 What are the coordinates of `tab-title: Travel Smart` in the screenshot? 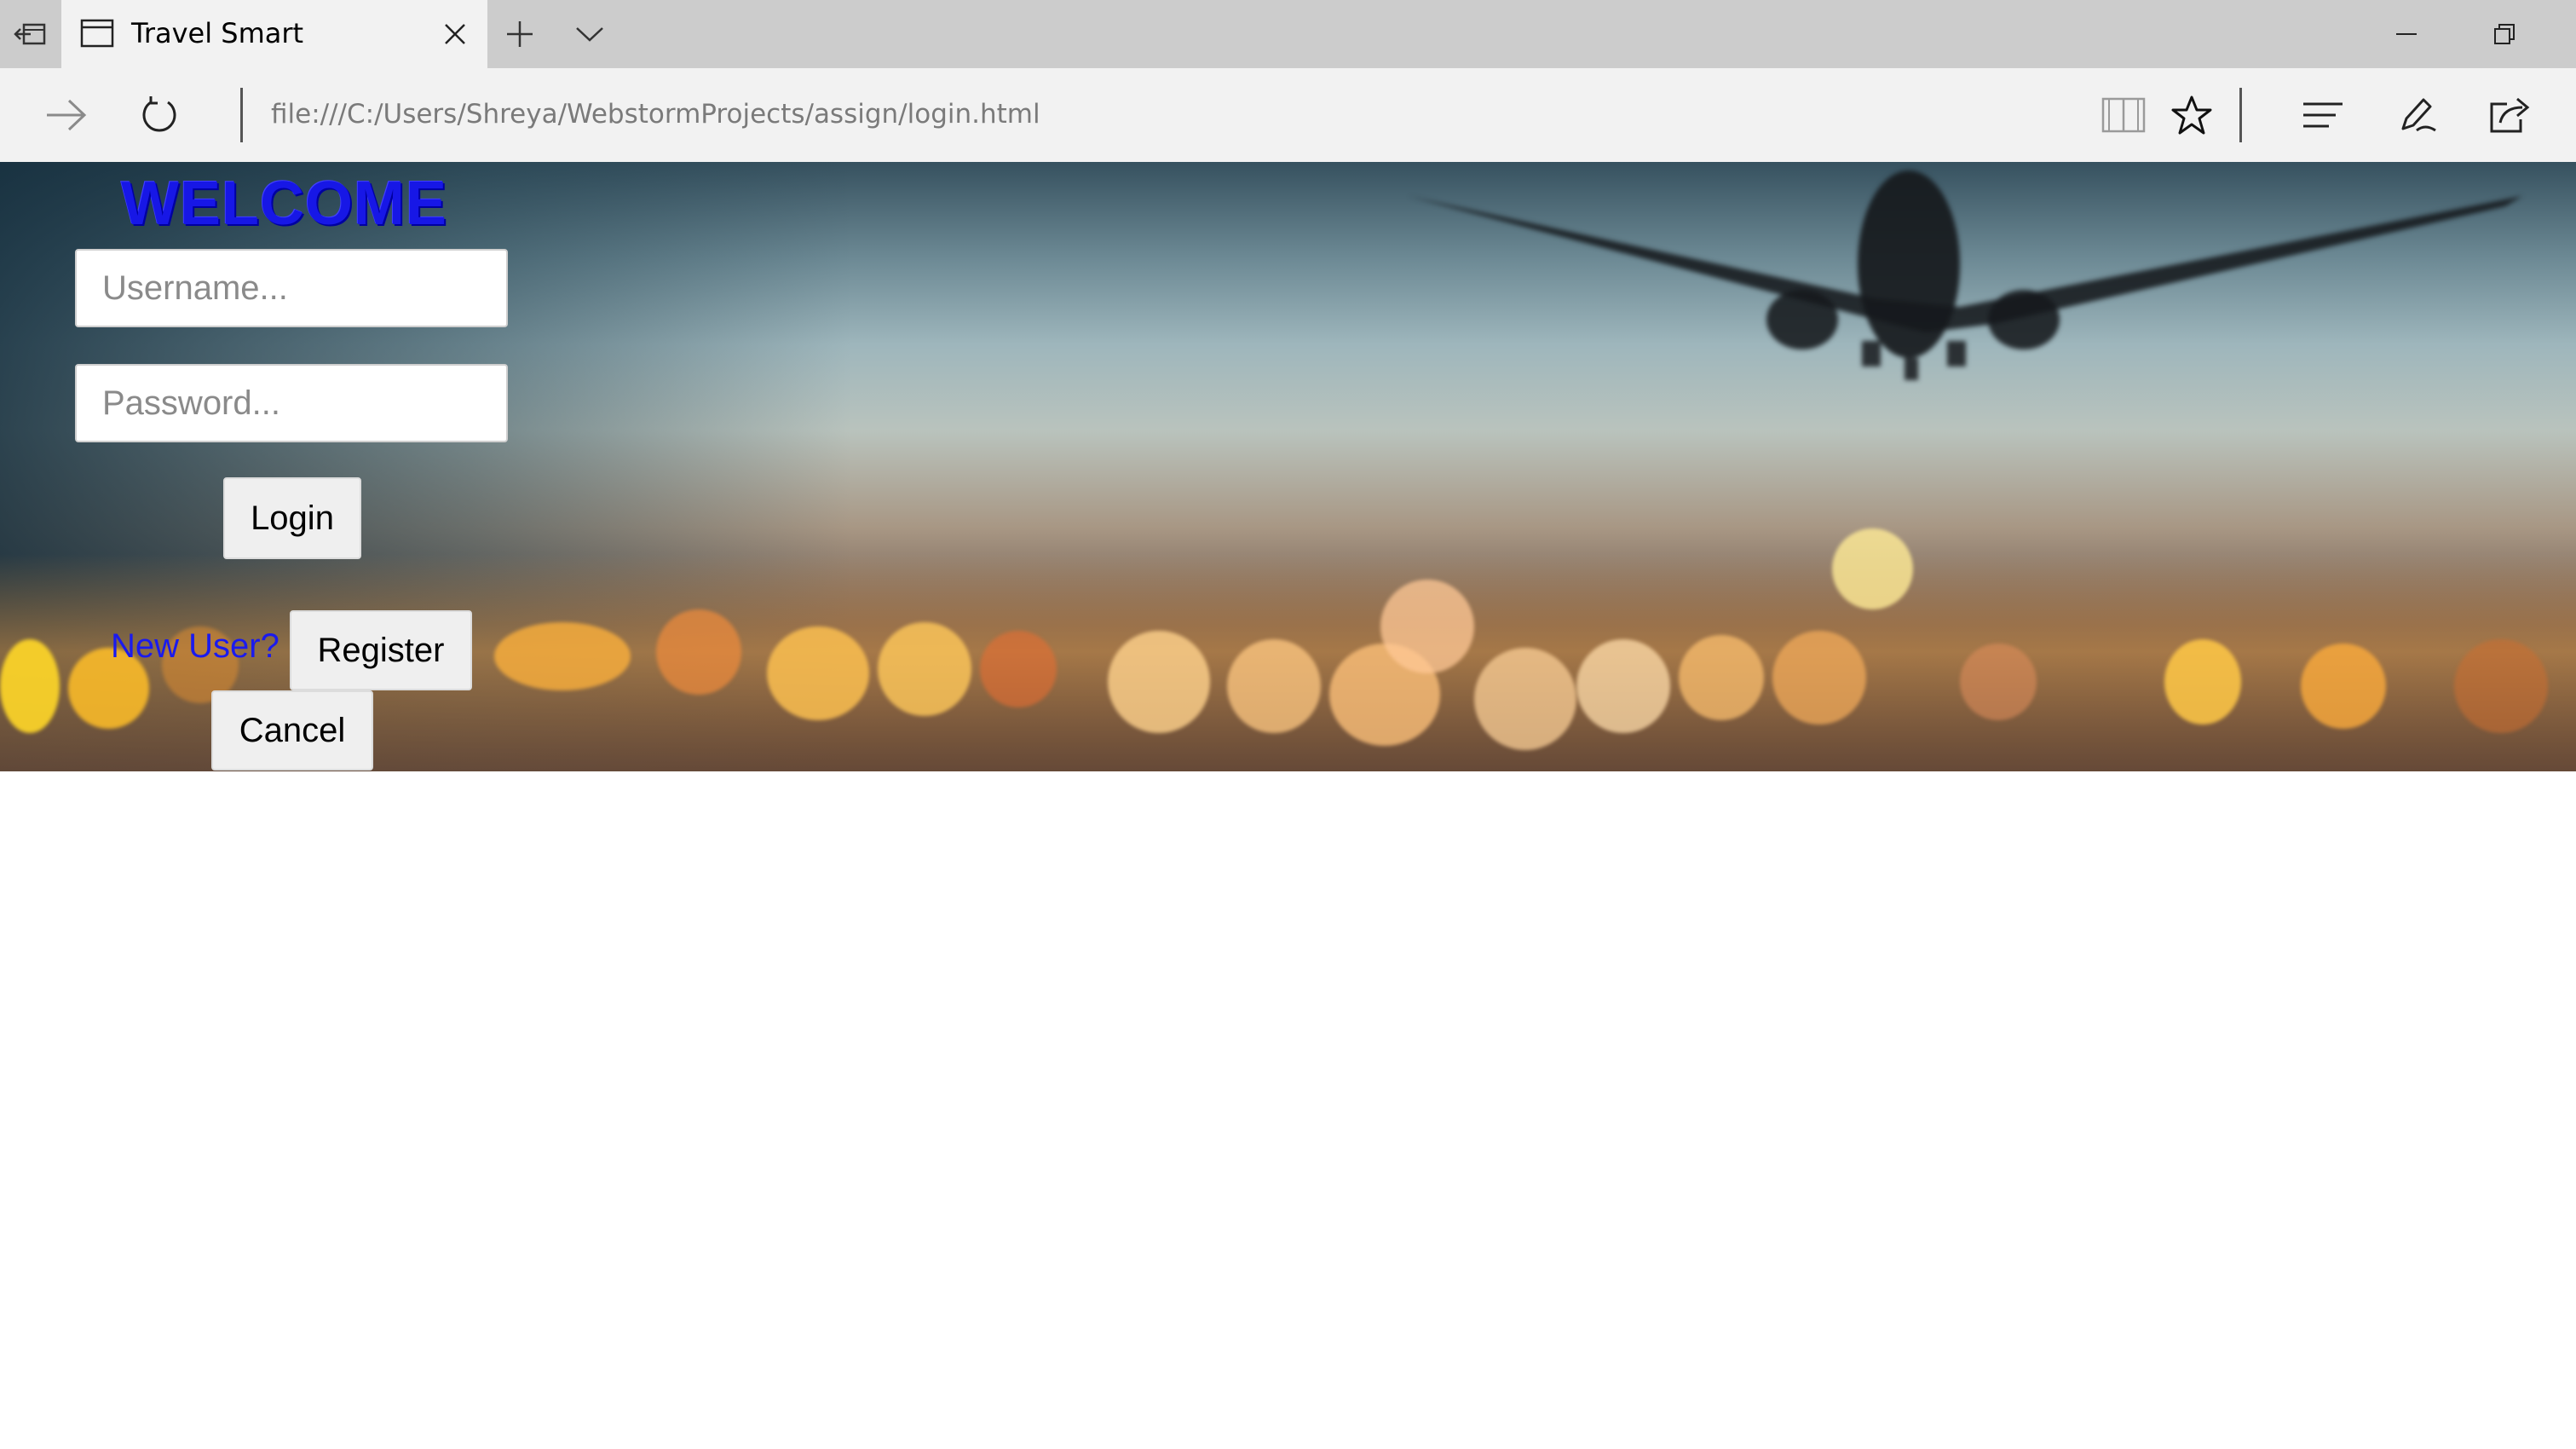 It's located at (217, 33).